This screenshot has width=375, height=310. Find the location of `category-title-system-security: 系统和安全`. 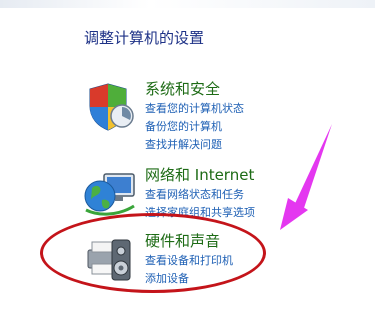

category-title-system-security: 系统和安全 is located at coordinates (182, 88).